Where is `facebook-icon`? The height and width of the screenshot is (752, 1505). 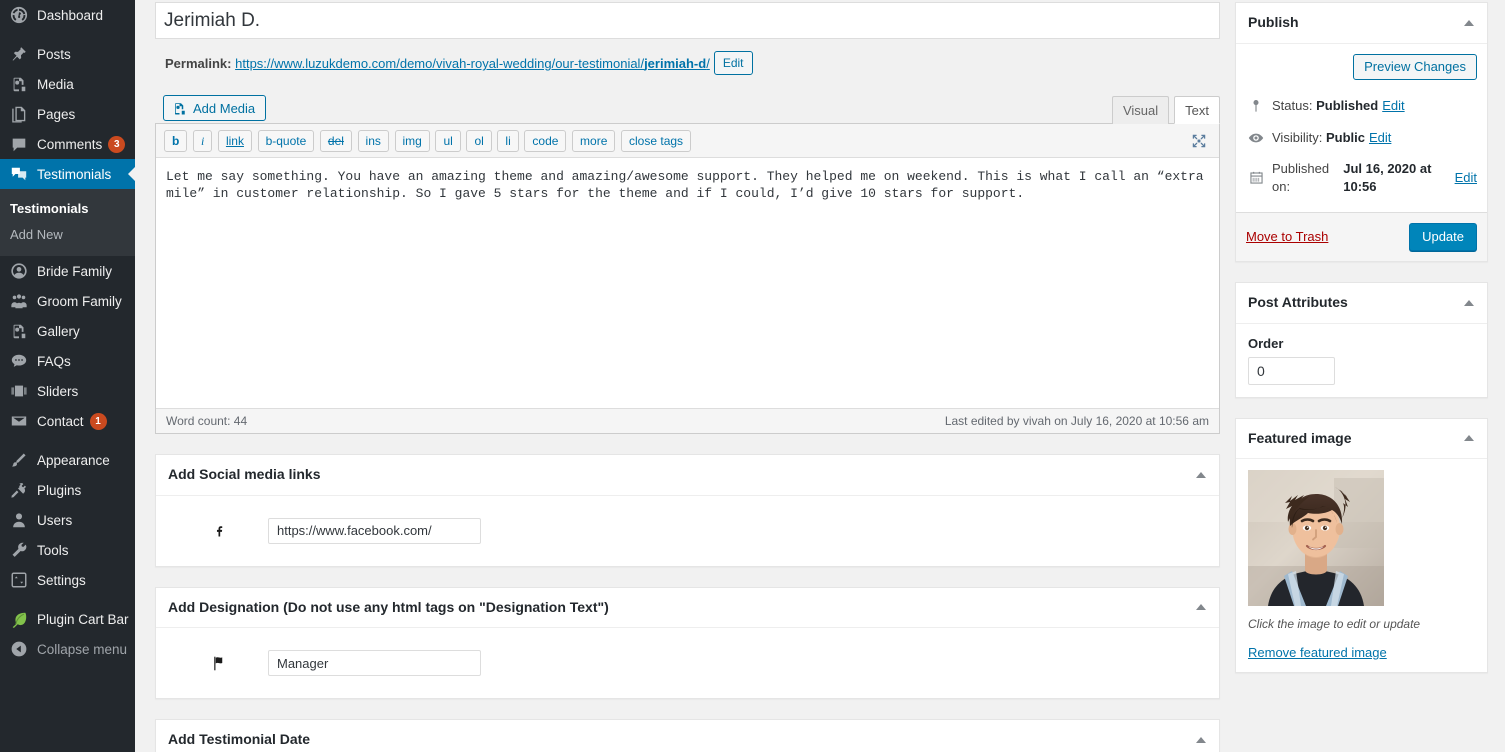 facebook-icon is located at coordinates (218, 530).